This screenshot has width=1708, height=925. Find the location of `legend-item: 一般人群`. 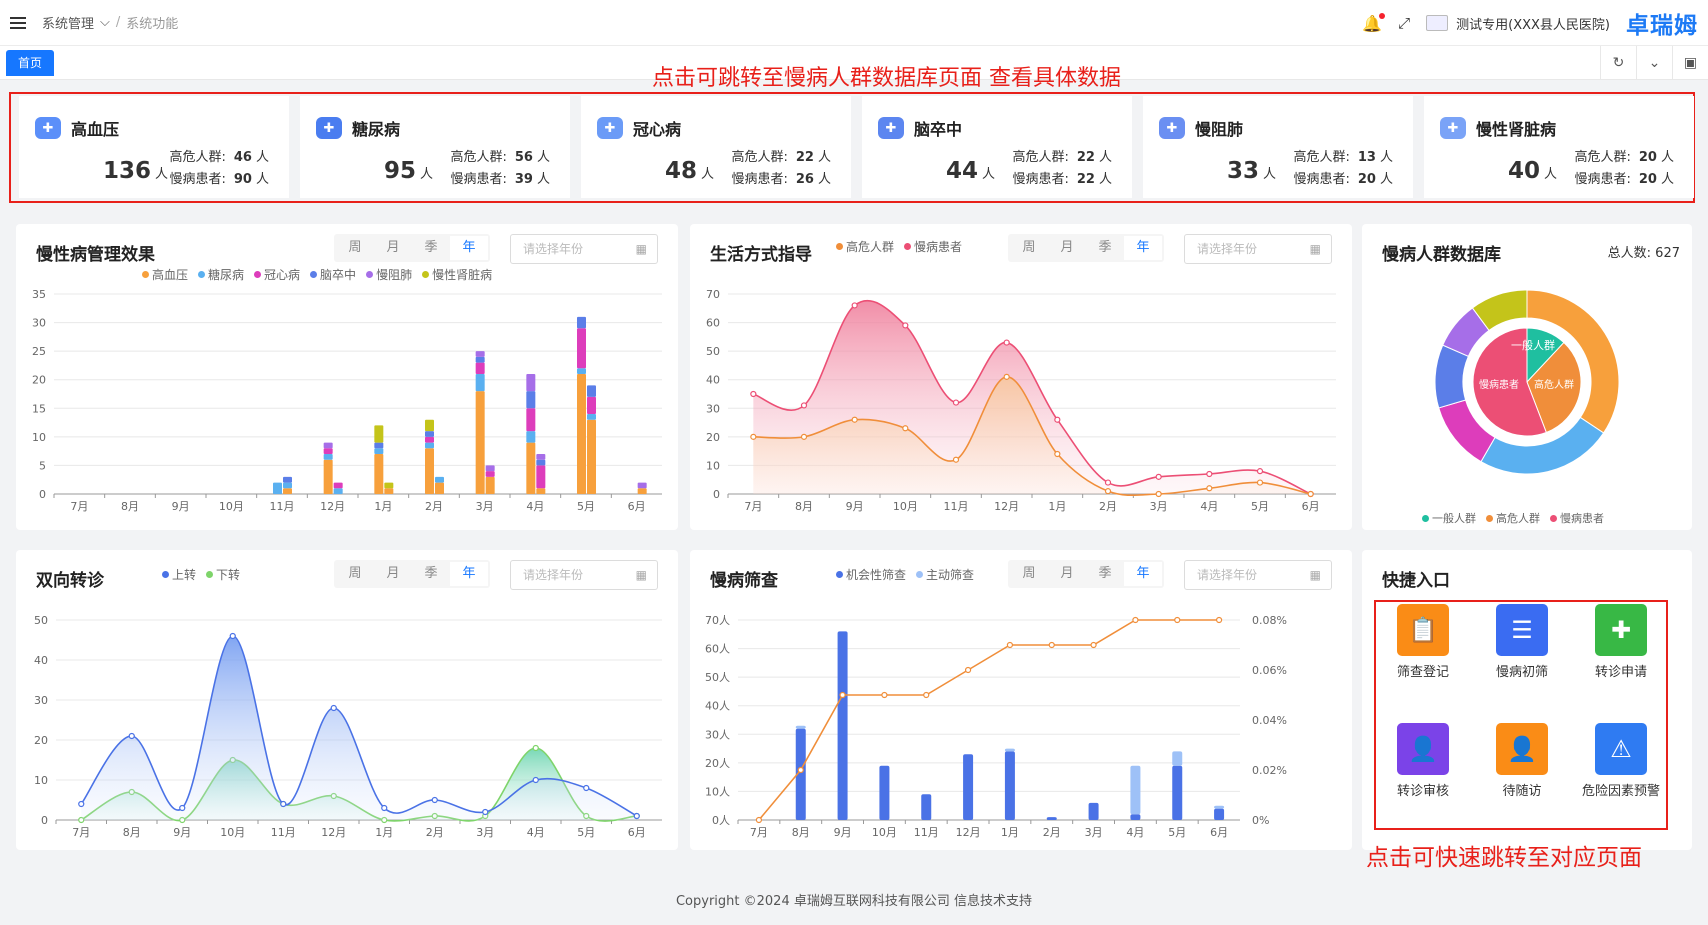

legend-item: 一般人群 is located at coordinates (1449, 518).